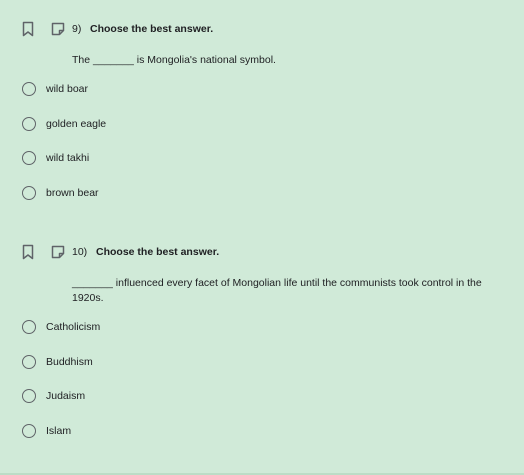  Describe the element at coordinates (72, 193) in the screenshot. I see `choice-label: brown bear` at that location.